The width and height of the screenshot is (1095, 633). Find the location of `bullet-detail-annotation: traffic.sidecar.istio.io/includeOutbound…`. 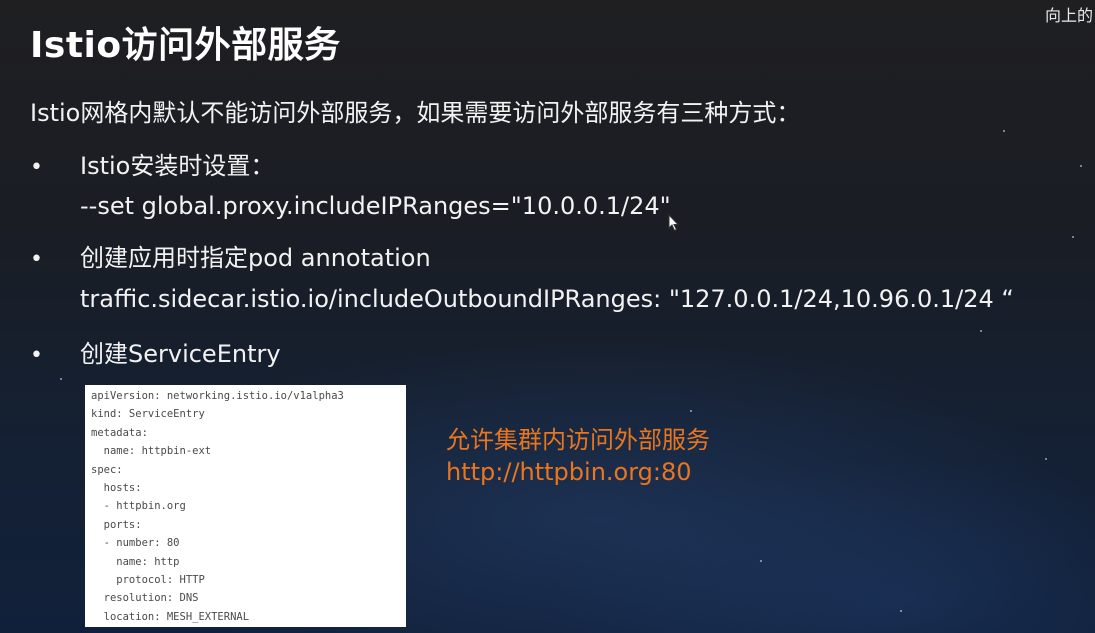

bullet-detail-annotation: traffic.sidecar.istio.io/includeOutbound… is located at coordinates (547, 299).